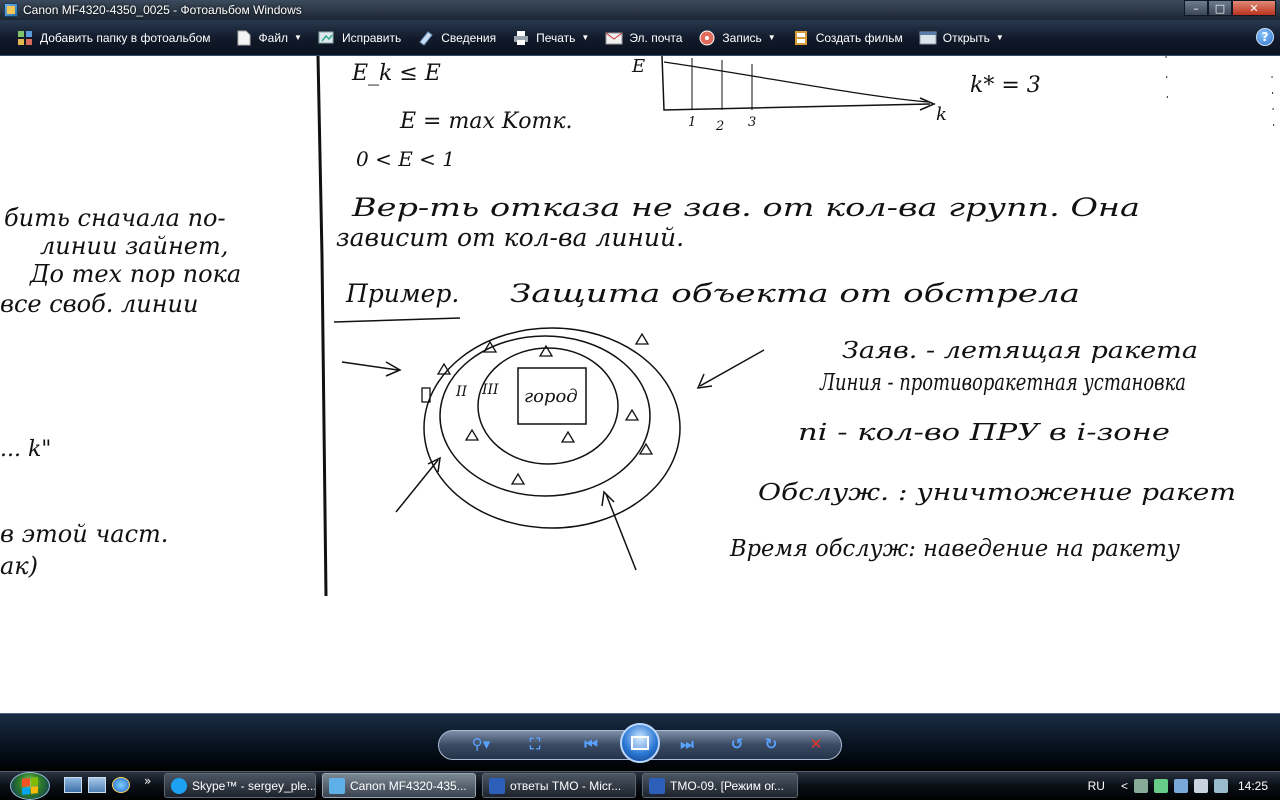 This screenshot has width=1280, height=800. I want to click on note-service: Обслуж. : уничтожение ракет, so click(997, 493).